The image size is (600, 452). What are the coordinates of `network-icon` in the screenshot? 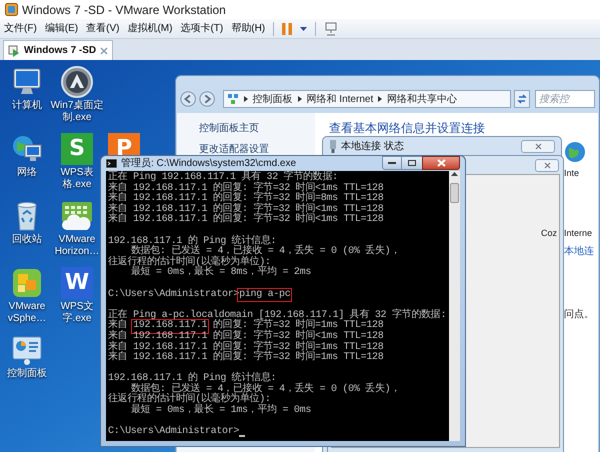 It's located at (232, 99).